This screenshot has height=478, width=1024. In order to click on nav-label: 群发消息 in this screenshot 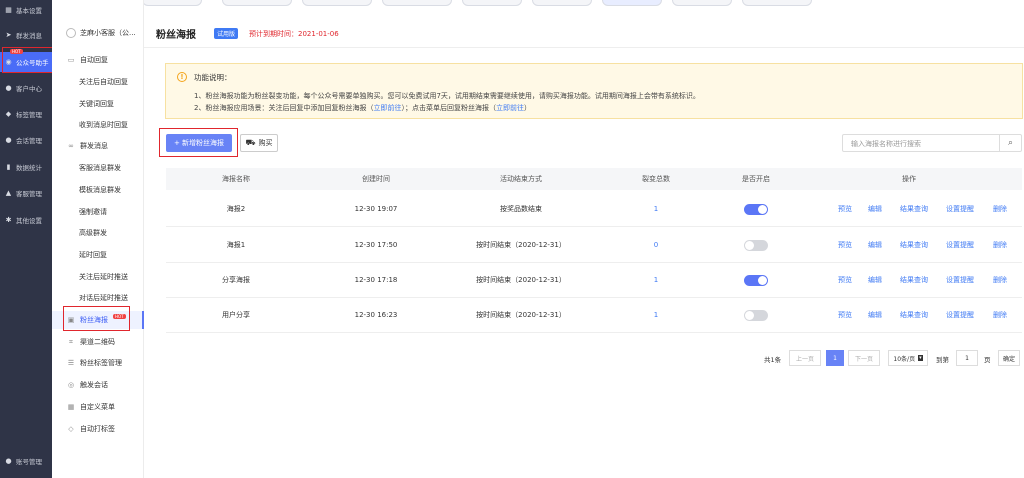, I will do `click(29, 36)`.